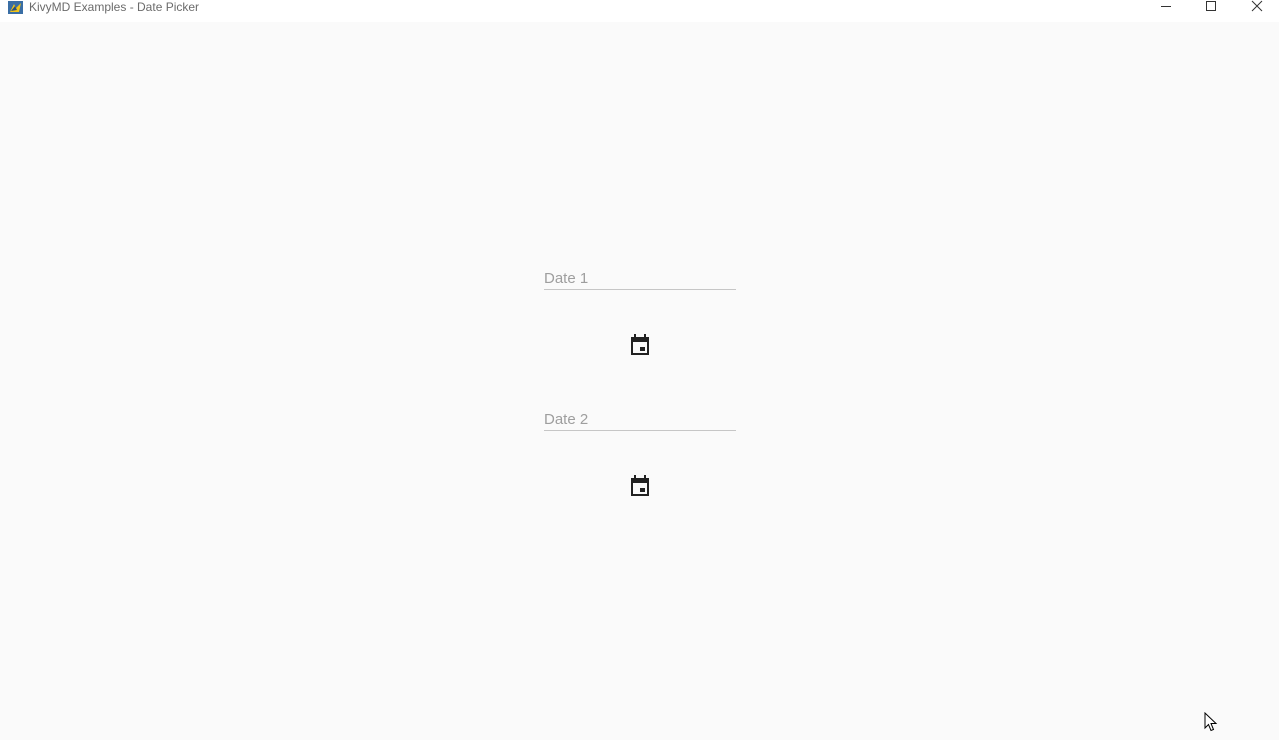  Describe the element at coordinates (15, 7) in the screenshot. I see `kivy-app-icon` at that location.